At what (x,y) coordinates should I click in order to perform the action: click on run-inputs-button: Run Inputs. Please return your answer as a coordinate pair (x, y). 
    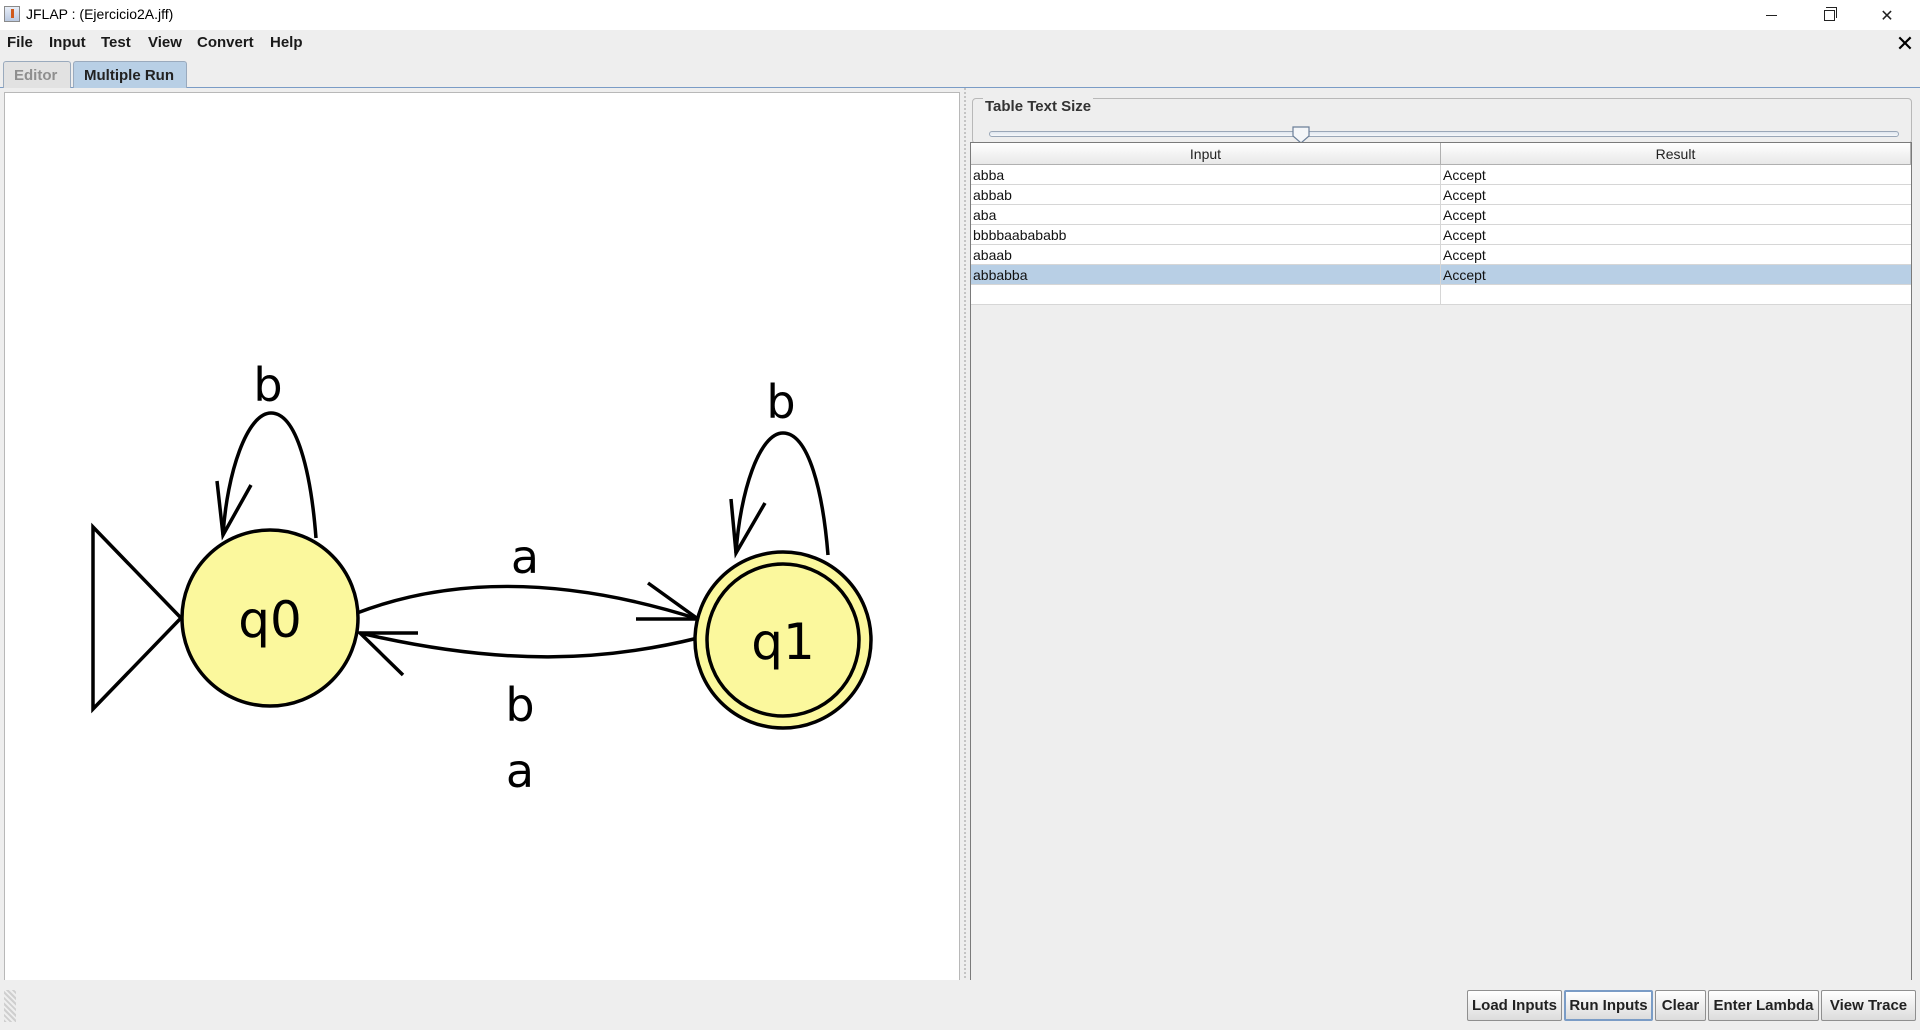
    Looking at the image, I should click on (1608, 1005).